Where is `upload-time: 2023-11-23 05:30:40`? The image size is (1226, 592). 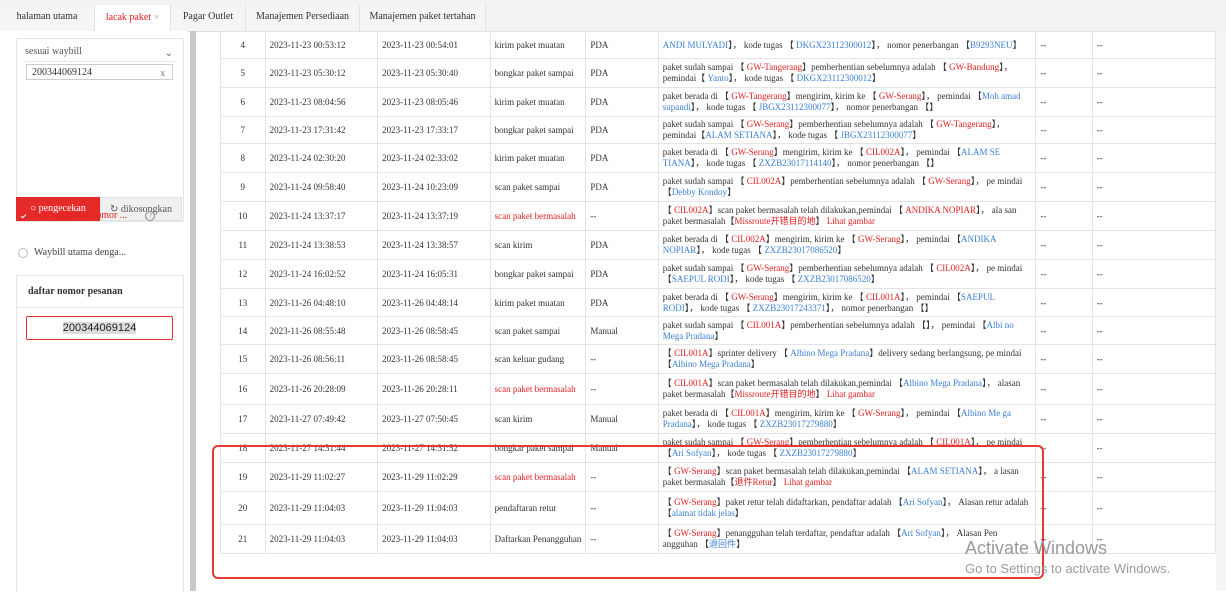 upload-time: 2023-11-23 05:30:40 is located at coordinates (434, 73).